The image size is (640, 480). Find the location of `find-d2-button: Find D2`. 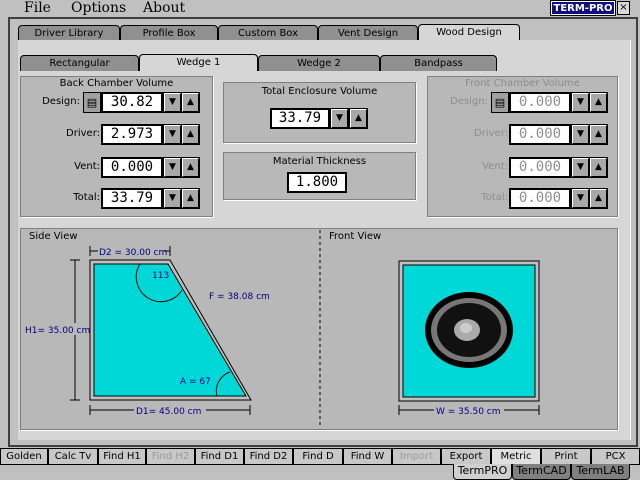

find-d2-button: Find D2 is located at coordinates (268, 456).